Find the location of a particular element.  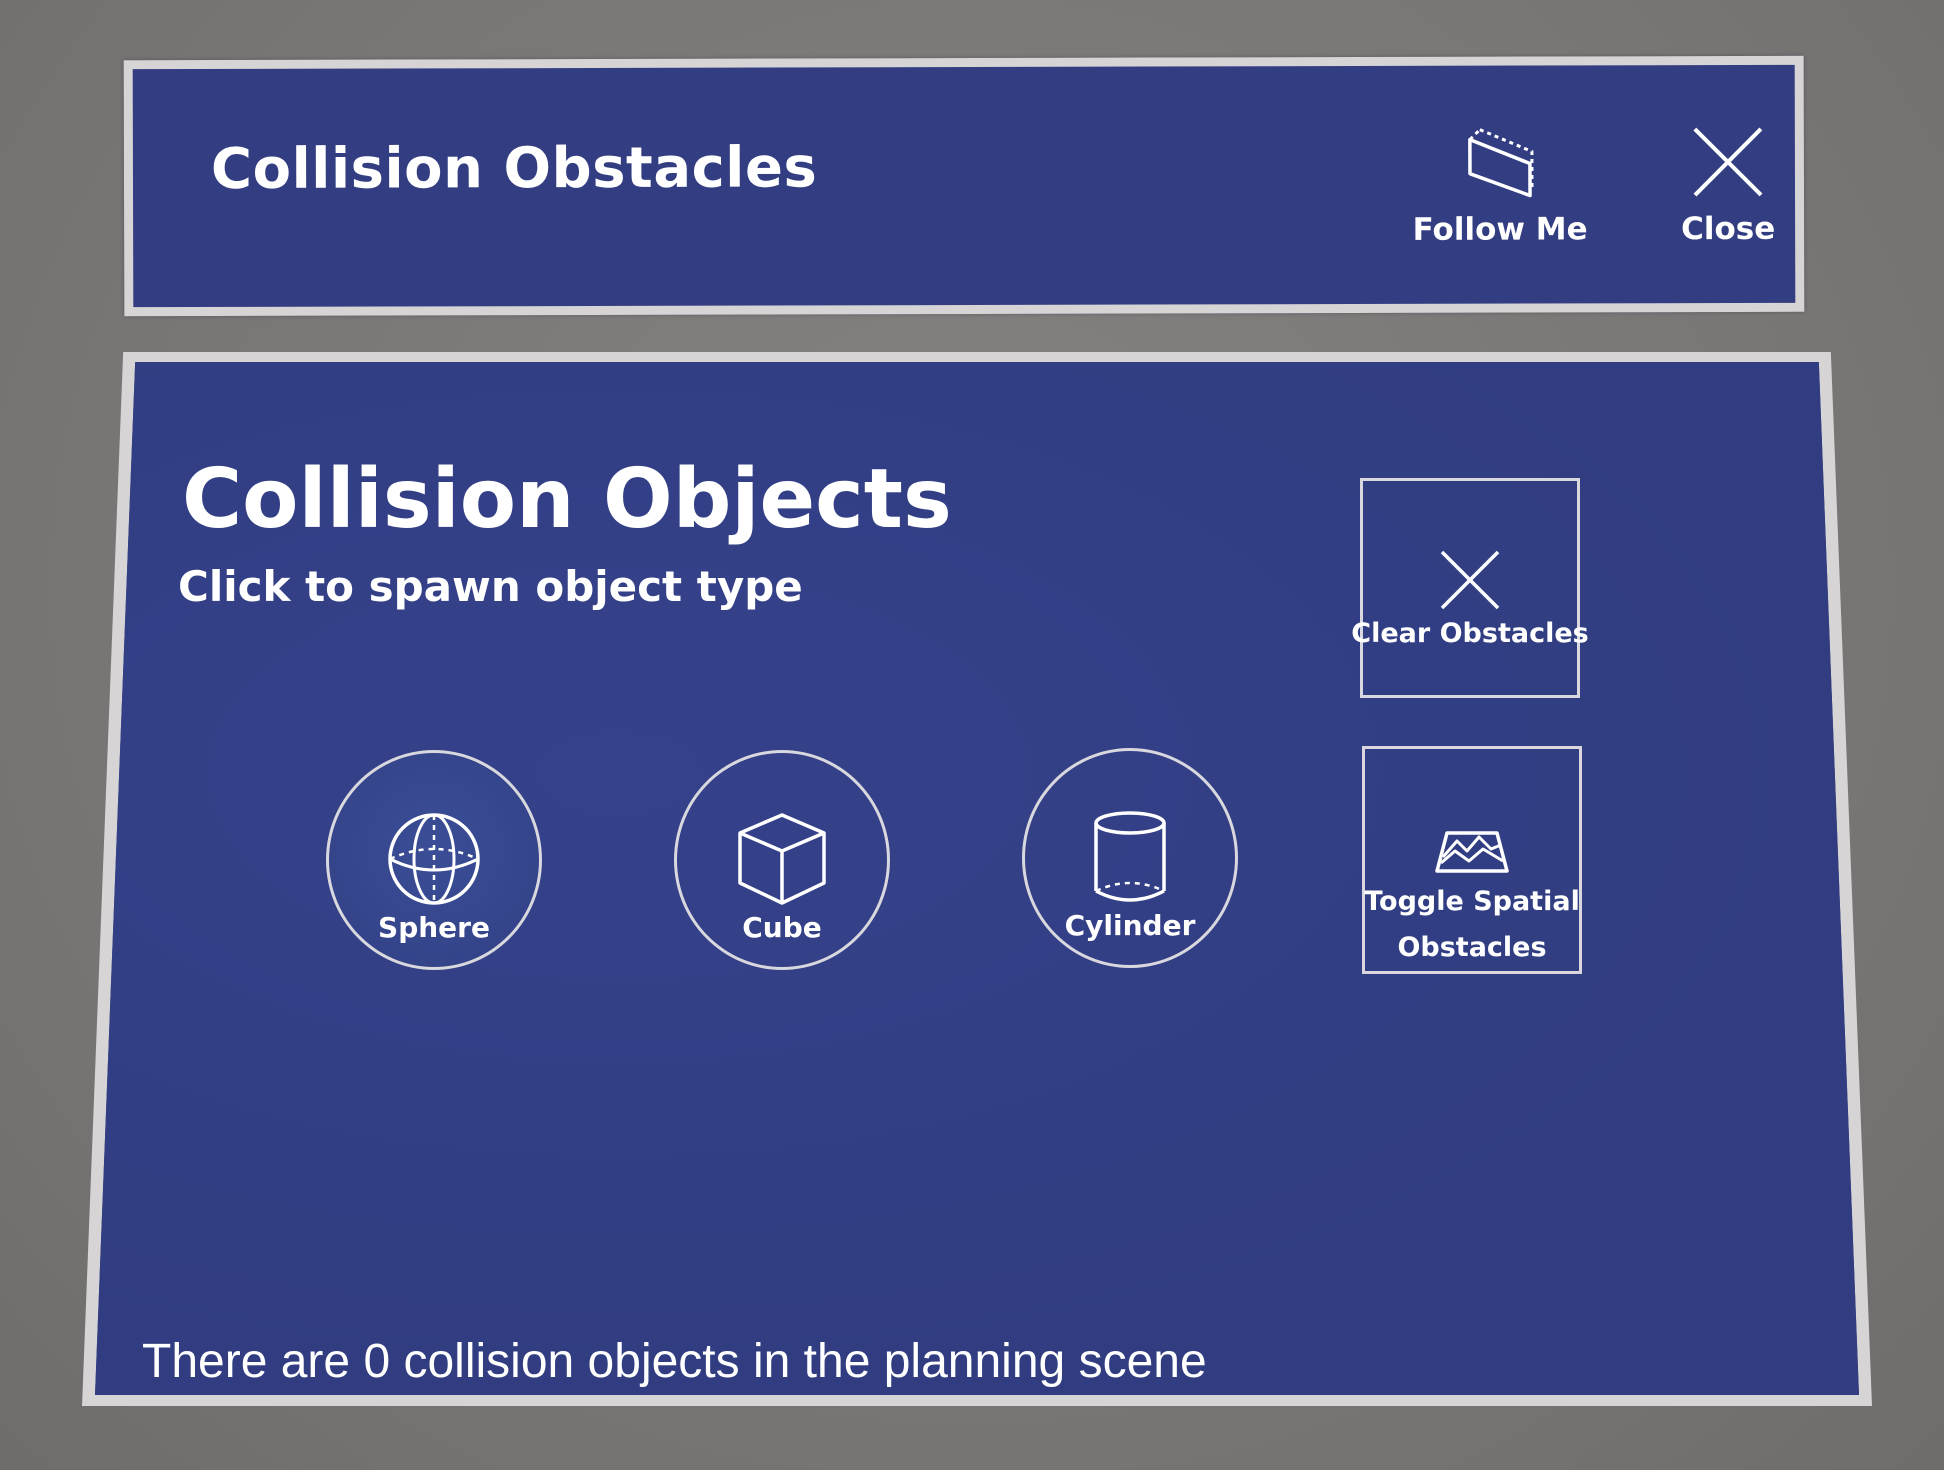

cylinder-icon is located at coordinates (1130, 857).